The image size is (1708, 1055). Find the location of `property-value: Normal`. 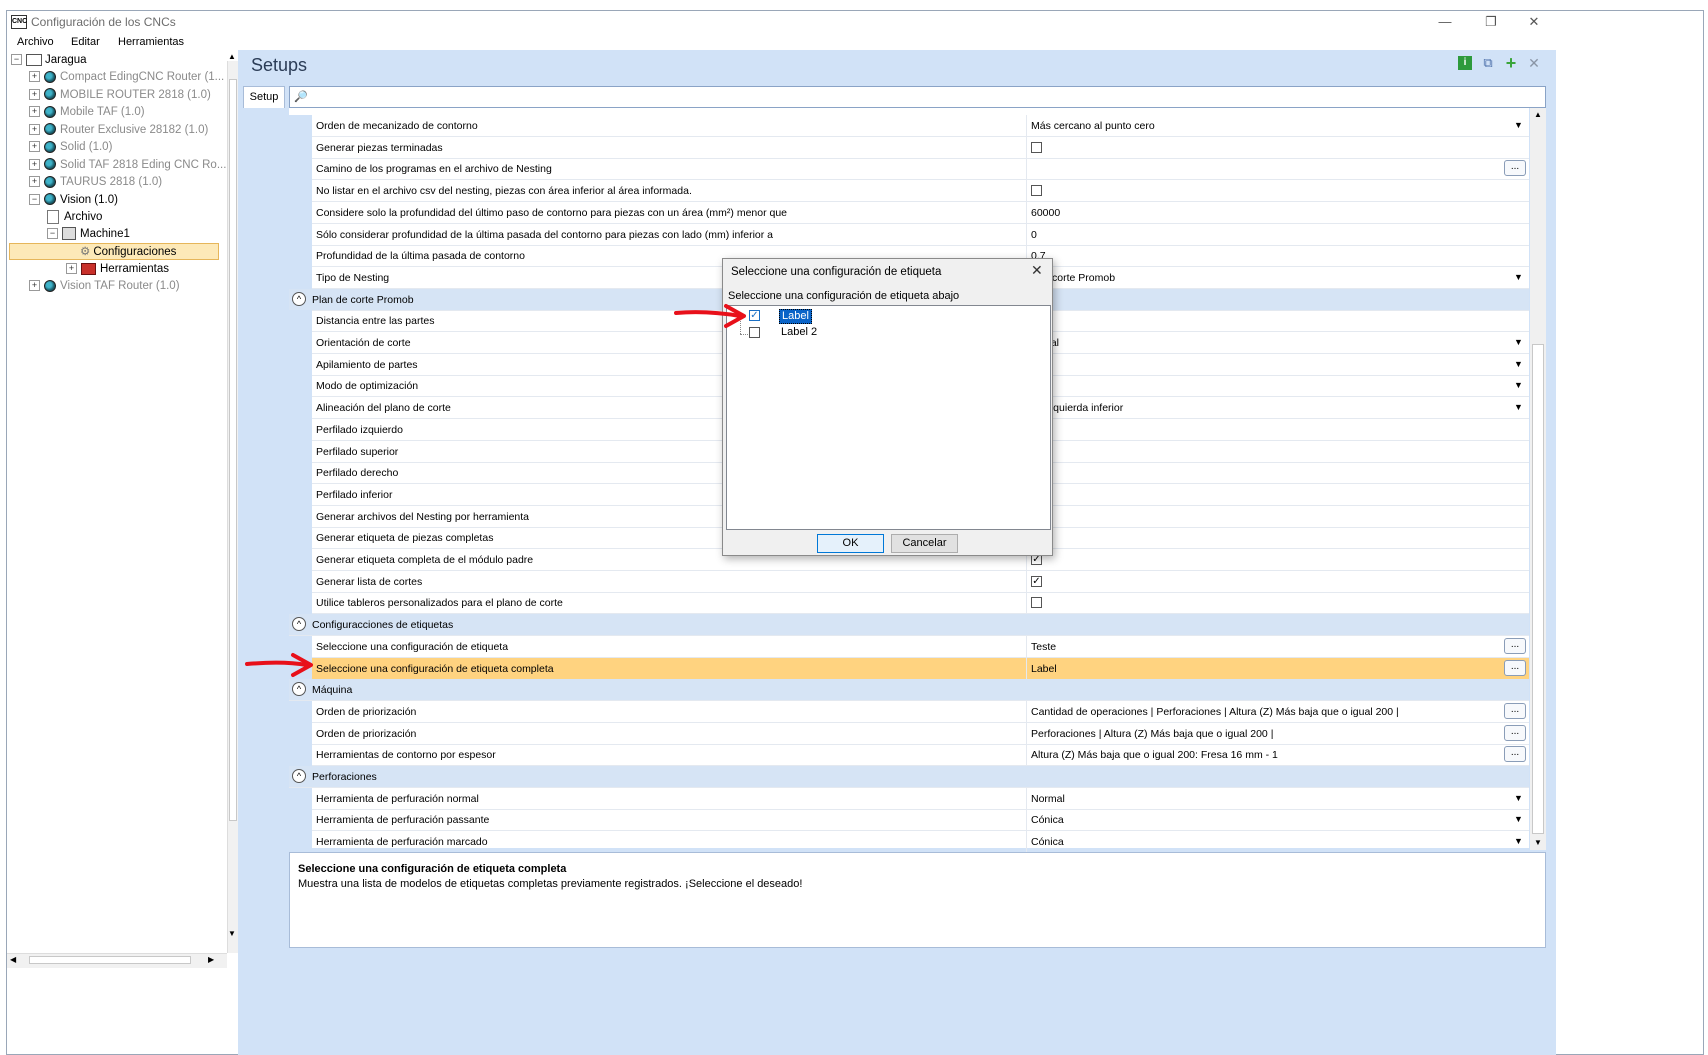

property-value: Normal is located at coordinates (1048, 799).